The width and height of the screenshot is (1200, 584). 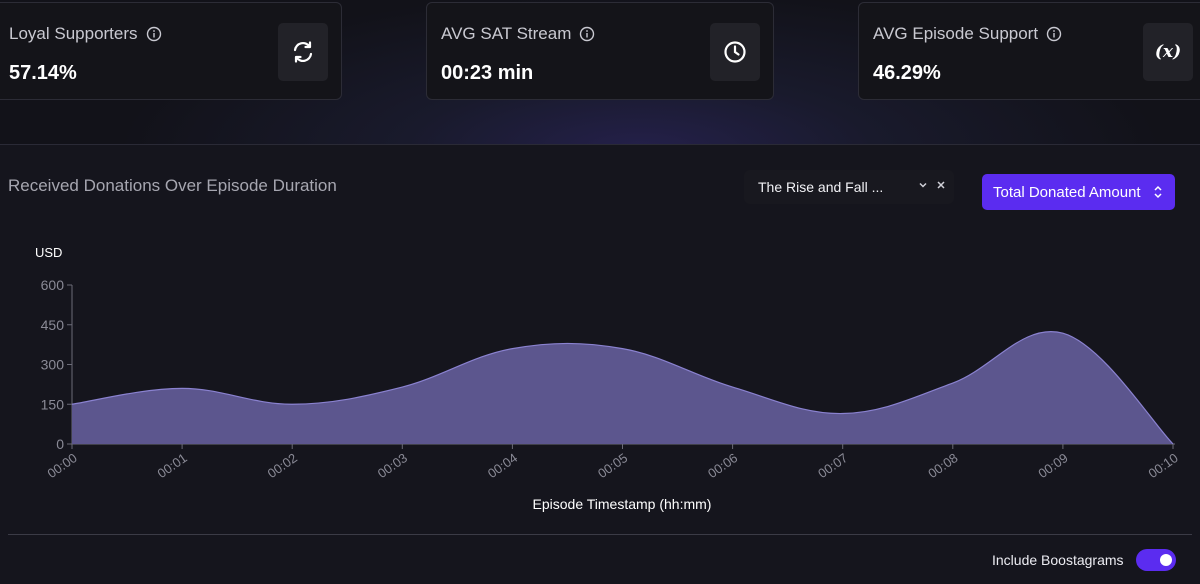 I want to click on refresh-icon, so click(x=303, y=52).